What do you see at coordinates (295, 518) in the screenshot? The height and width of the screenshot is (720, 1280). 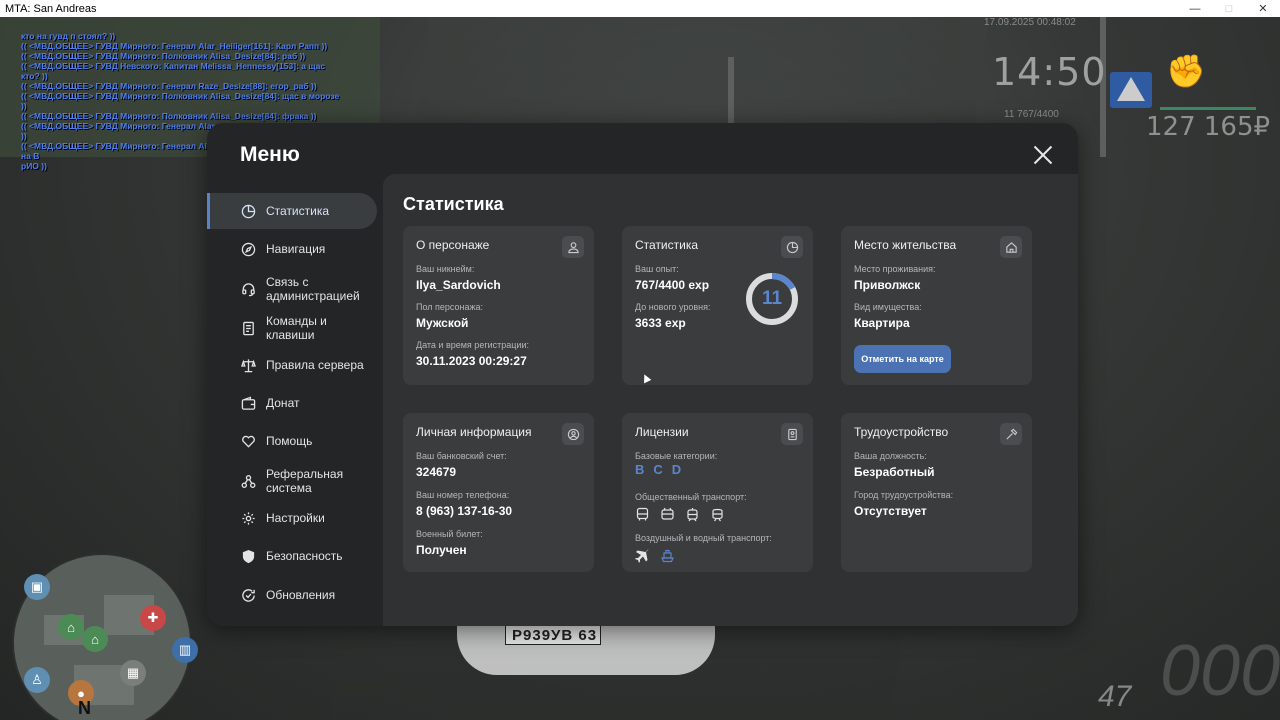 I see `sidebar-item-label: Настройки` at bounding box center [295, 518].